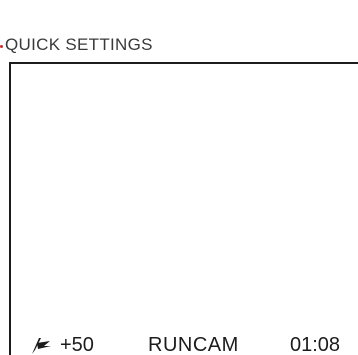 This screenshot has height=355, width=358. Describe the element at coordinates (41, 346) in the screenshot. I see `flag-icon` at that location.